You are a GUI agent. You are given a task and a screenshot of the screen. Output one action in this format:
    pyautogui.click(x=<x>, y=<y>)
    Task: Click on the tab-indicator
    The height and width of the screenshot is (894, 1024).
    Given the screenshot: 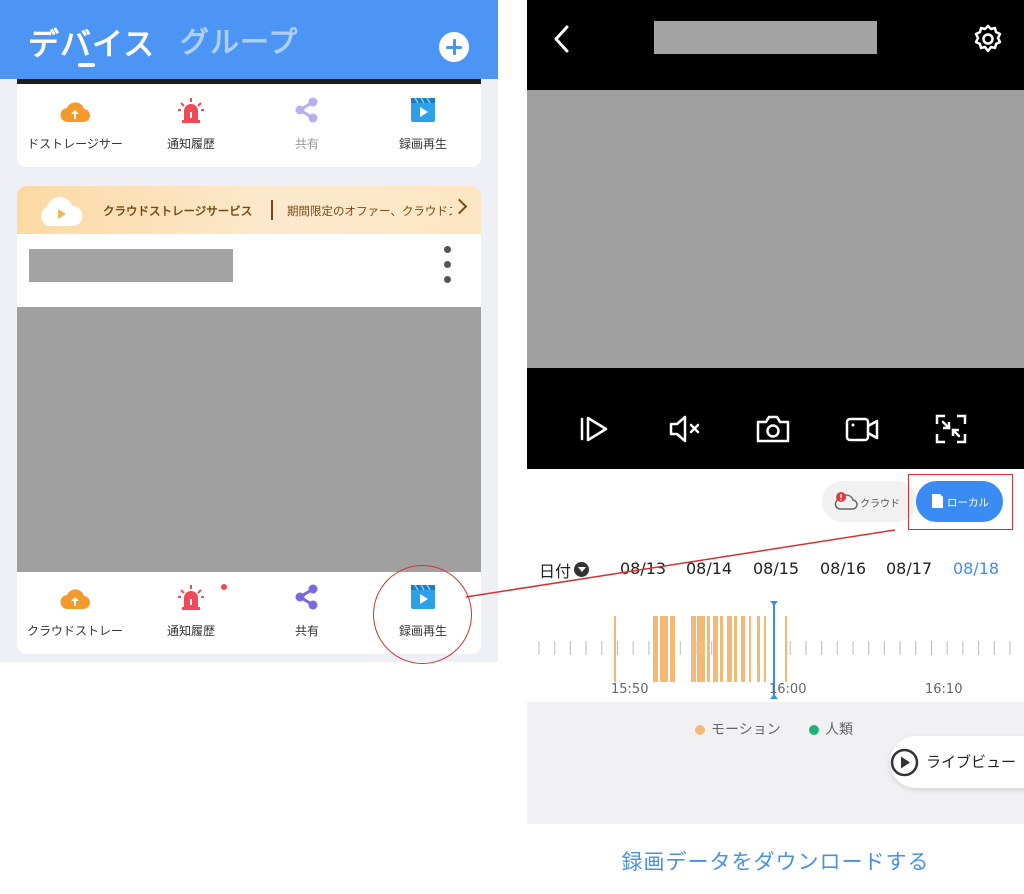 What is the action you would take?
    pyautogui.click(x=86, y=65)
    